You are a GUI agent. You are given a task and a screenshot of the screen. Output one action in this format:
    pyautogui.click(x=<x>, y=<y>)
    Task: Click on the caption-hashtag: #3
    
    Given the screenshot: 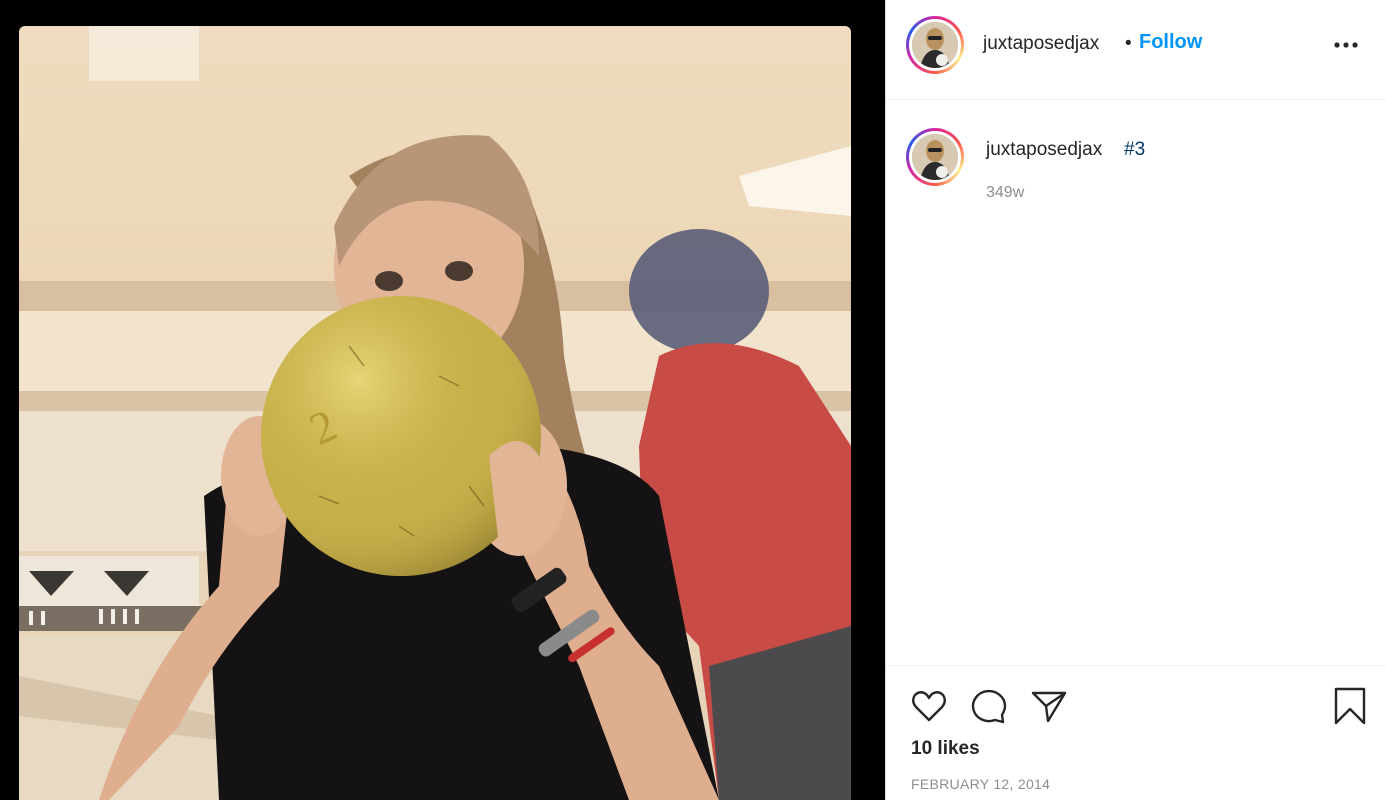 What is the action you would take?
    pyautogui.click(x=1134, y=150)
    